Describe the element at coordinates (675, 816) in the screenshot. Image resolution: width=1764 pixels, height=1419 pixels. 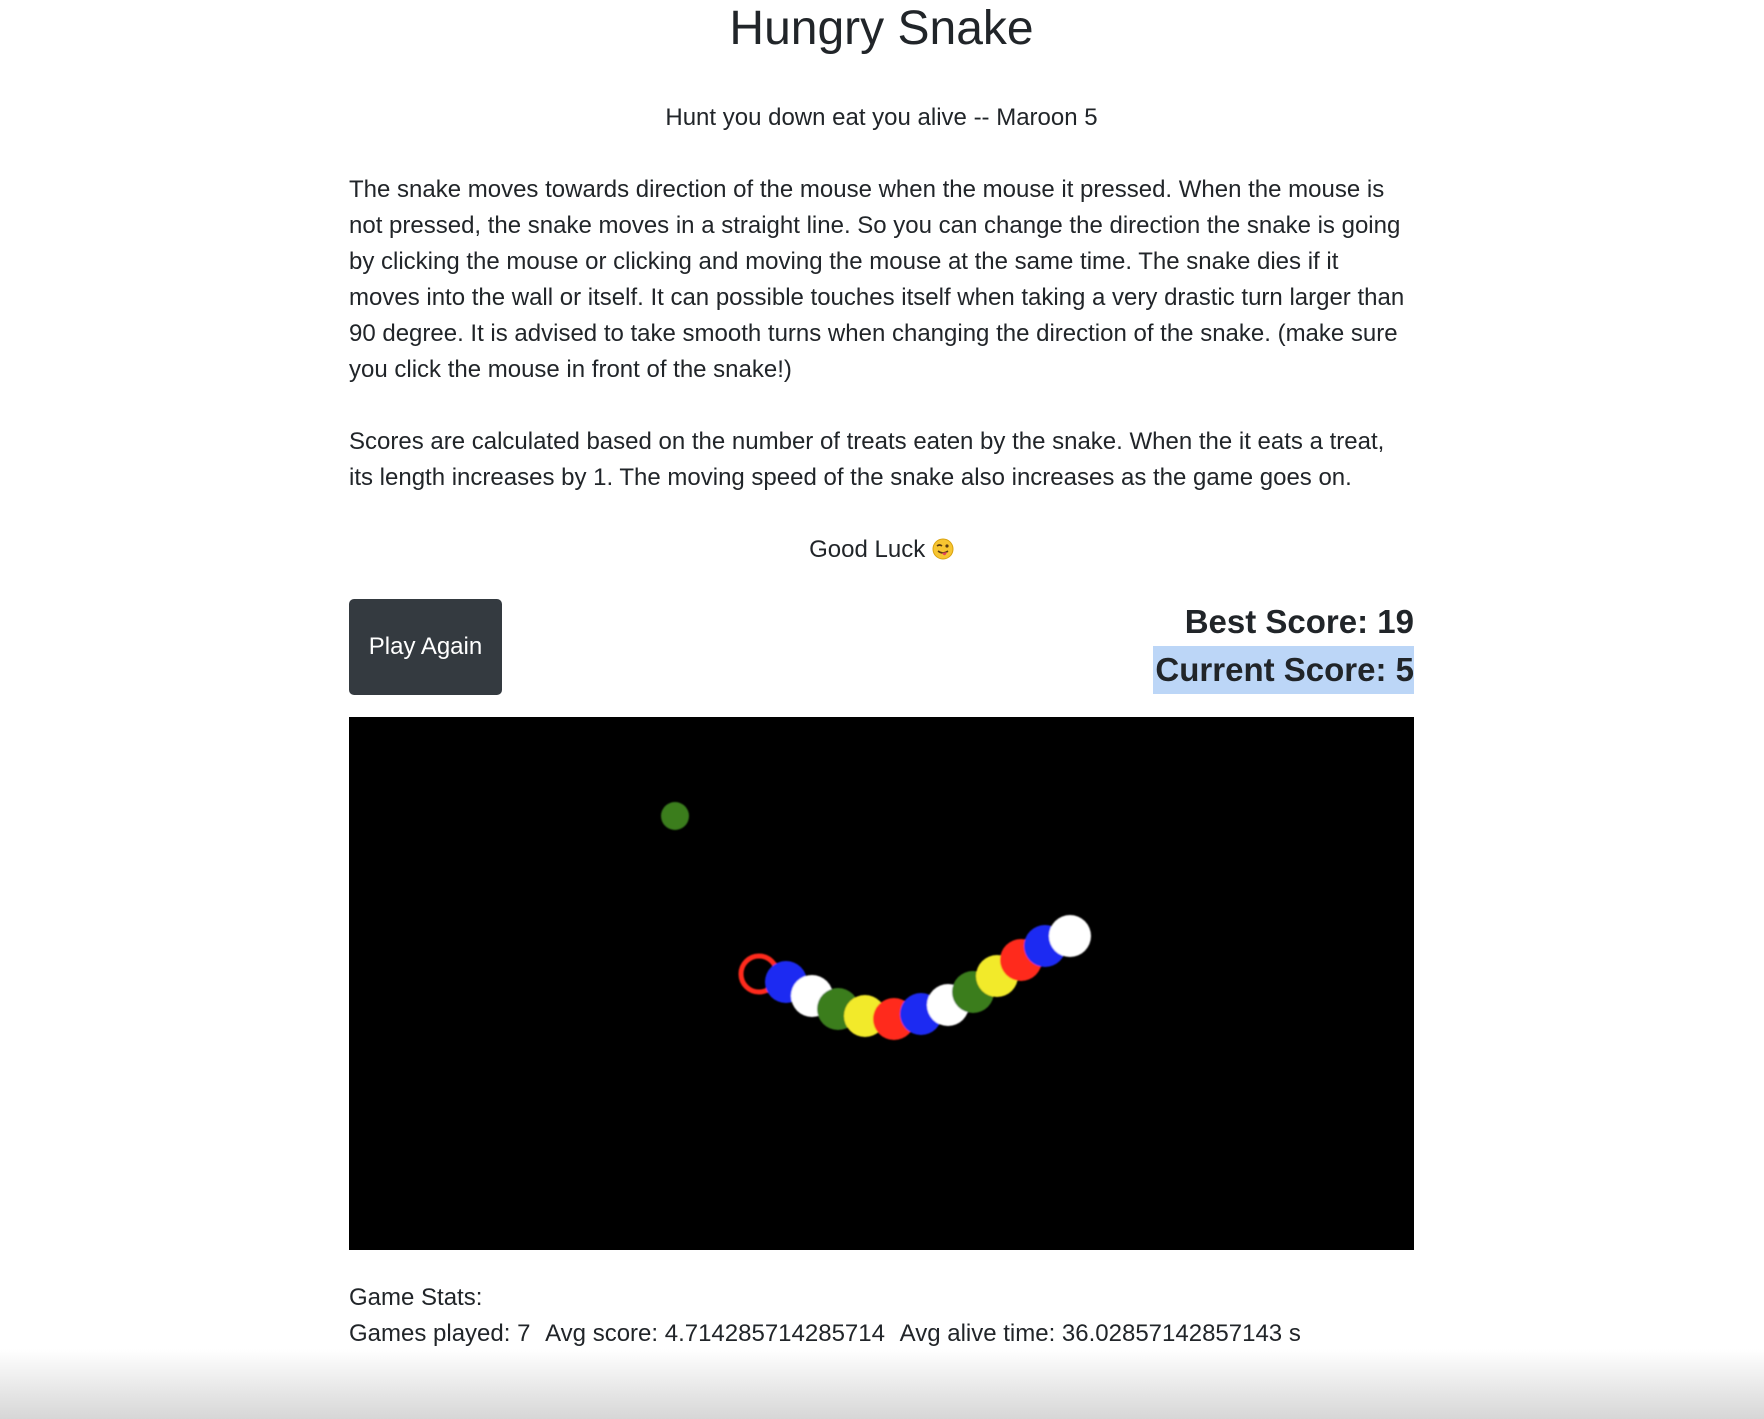
I see `treat` at that location.